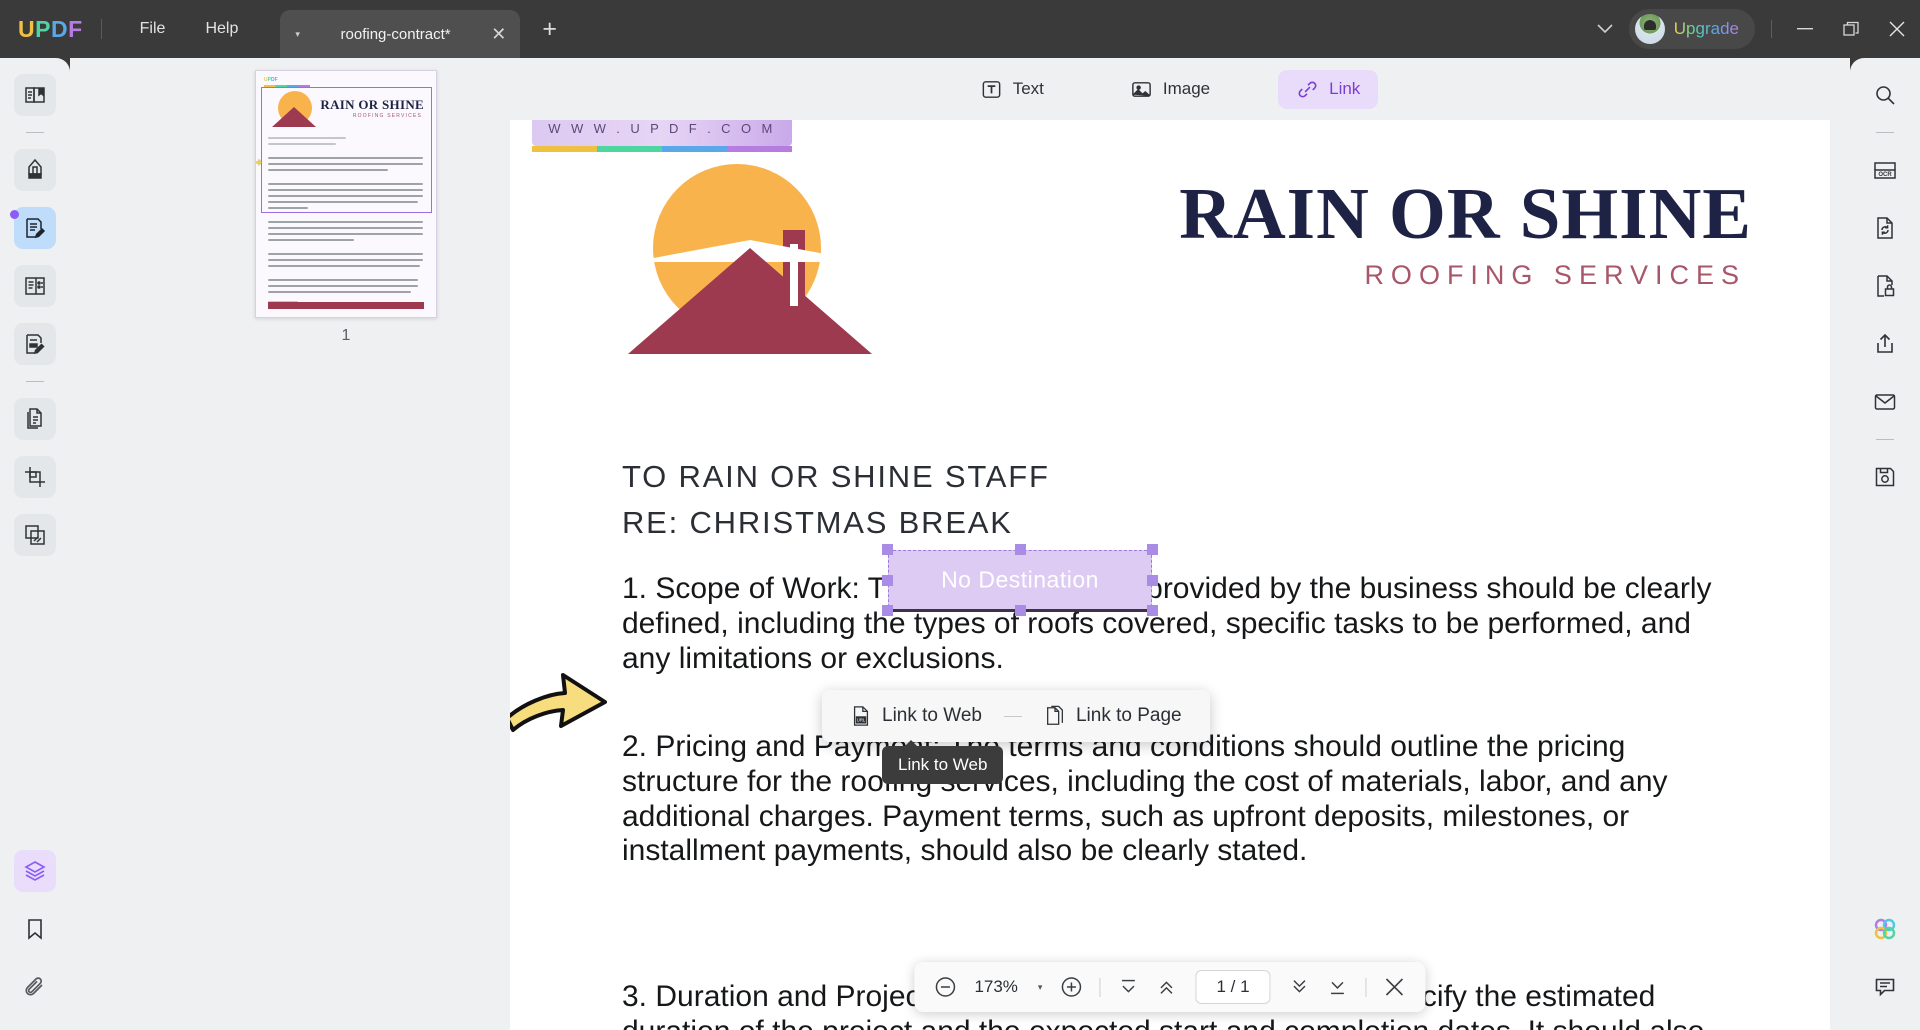 The height and width of the screenshot is (1030, 1920). What do you see at coordinates (1071, 987) in the screenshot?
I see `zoom-in-button` at bounding box center [1071, 987].